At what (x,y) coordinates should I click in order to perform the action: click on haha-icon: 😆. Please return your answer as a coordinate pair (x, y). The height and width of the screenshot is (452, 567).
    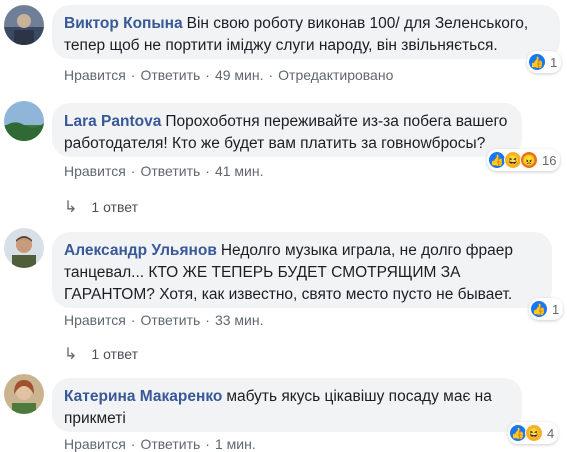
    Looking at the image, I should click on (534, 433).